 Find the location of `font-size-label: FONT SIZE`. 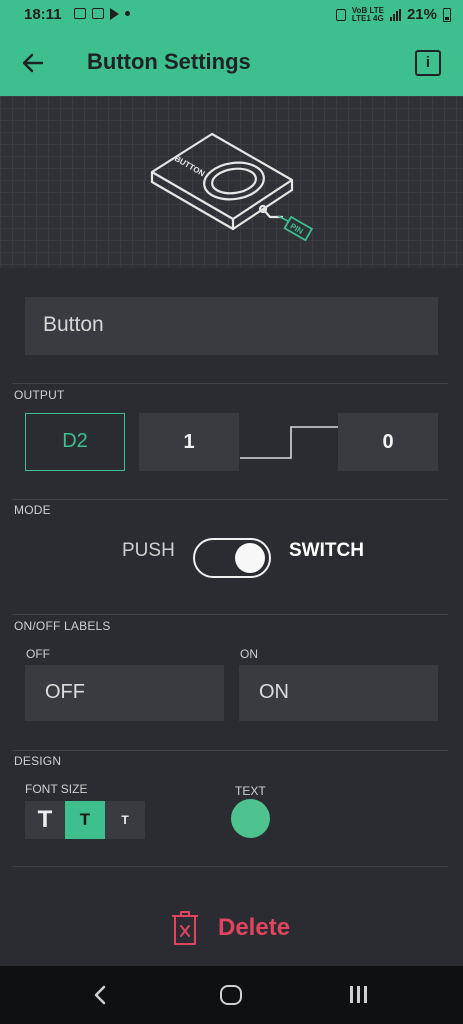

font-size-label: FONT SIZE is located at coordinates (56, 789).